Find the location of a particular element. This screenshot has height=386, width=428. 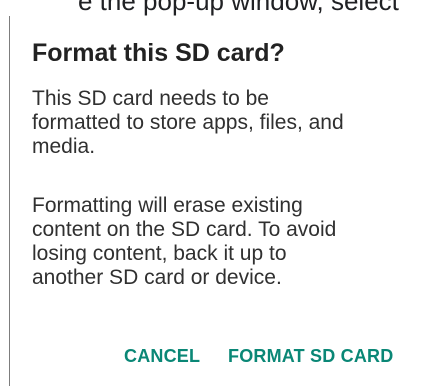

background-page-text: e the pop-up window, select is located at coordinates (238, 8).